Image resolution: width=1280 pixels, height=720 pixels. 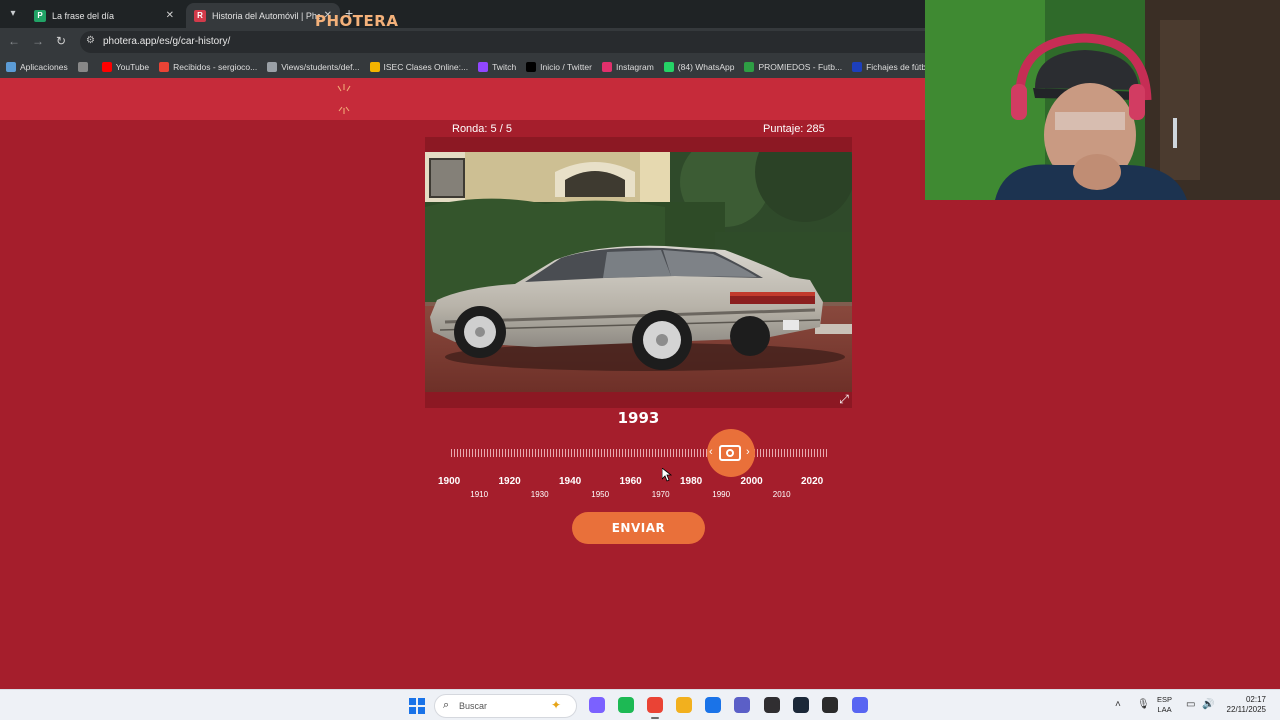 What do you see at coordinates (559, 67) in the screenshot?
I see `bookmark-item: Inicio / Twitter` at bounding box center [559, 67].